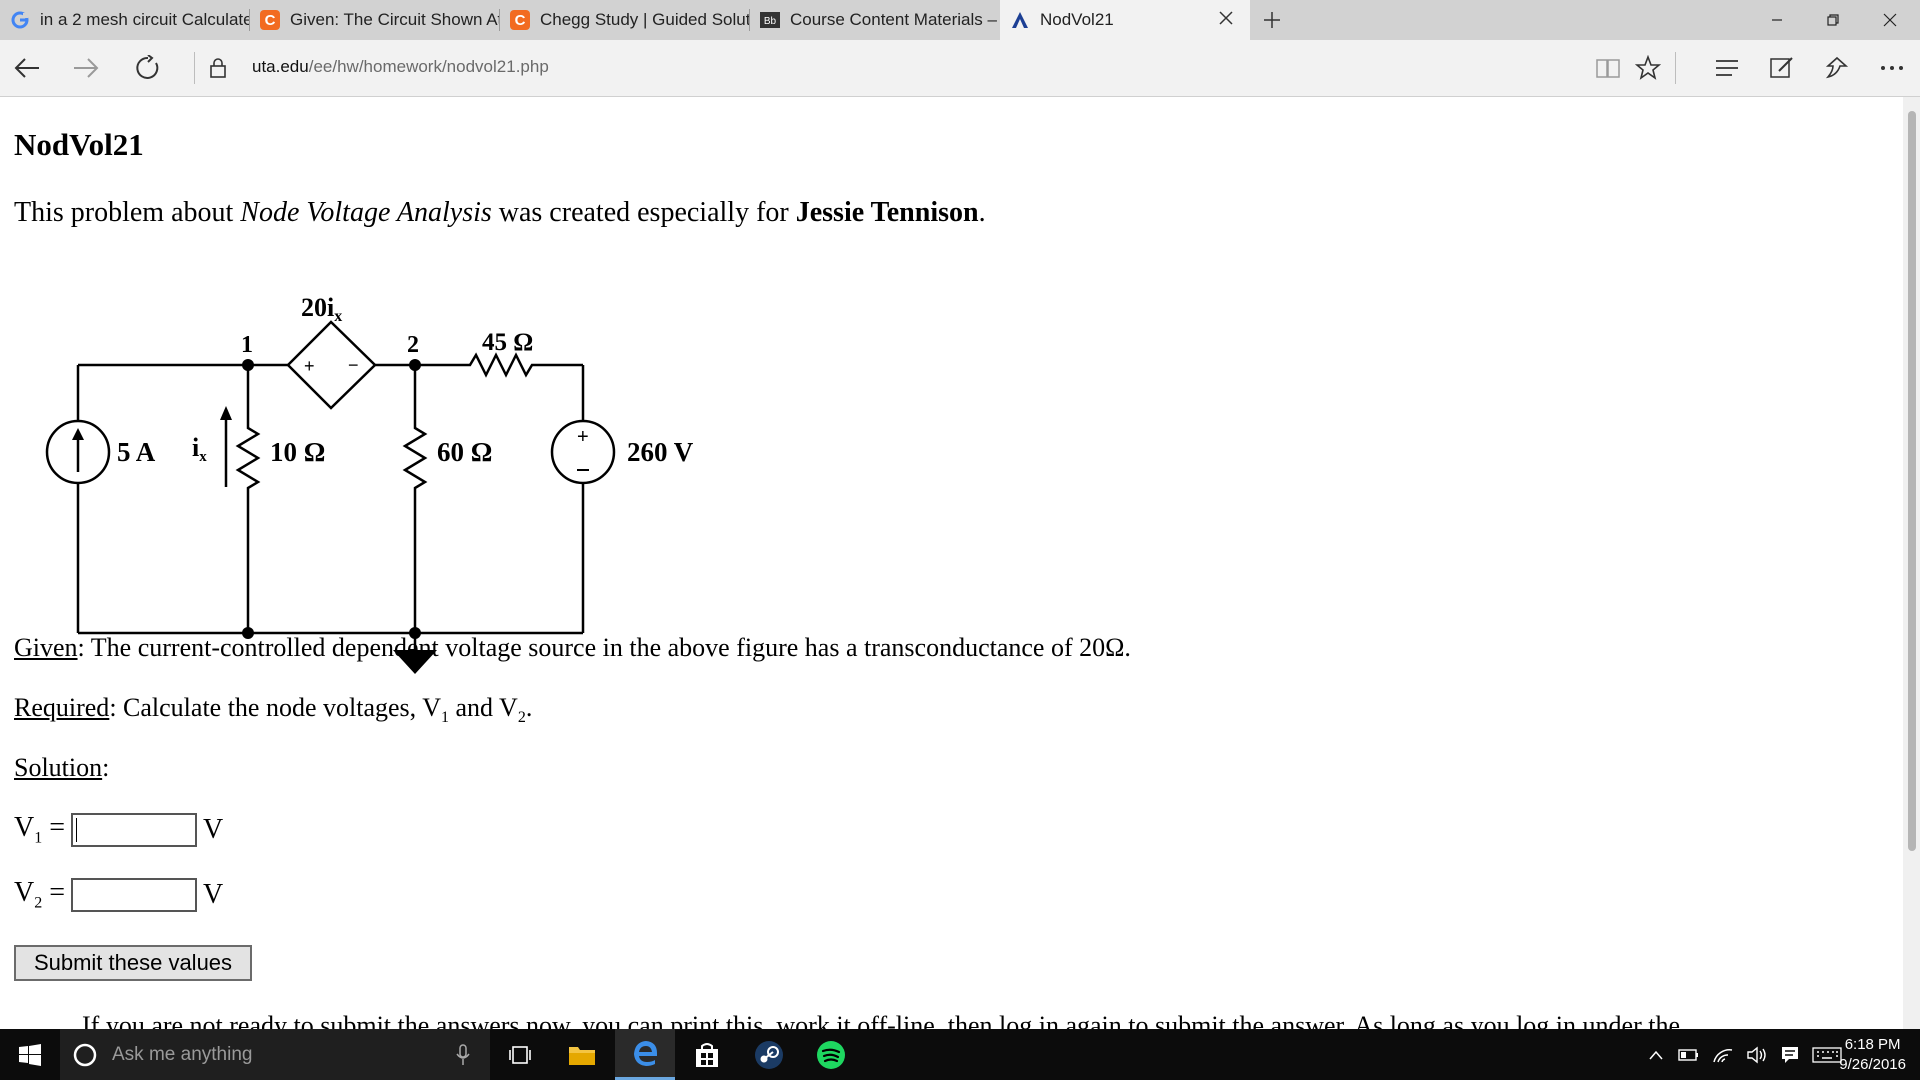 The image size is (1920, 1080). Describe the element at coordinates (645, 19) in the screenshot. I see `tab-title: Chegg Study | Guided Solut` at that location.